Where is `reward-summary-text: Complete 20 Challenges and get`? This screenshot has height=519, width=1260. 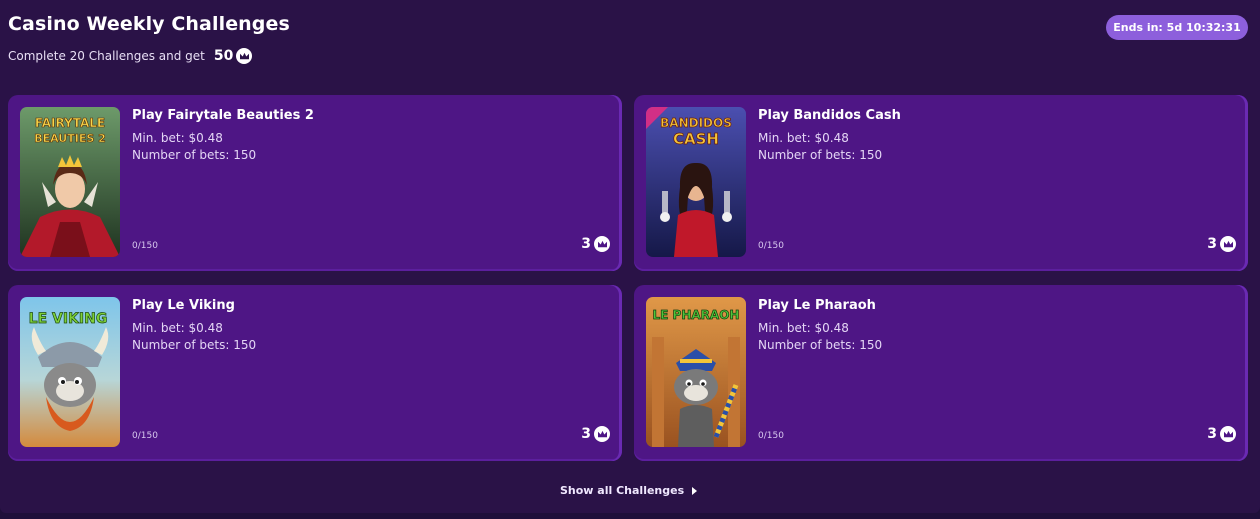
reward-summary-text: Complete 20 Challenges and get is located at coordinates (106, 56).